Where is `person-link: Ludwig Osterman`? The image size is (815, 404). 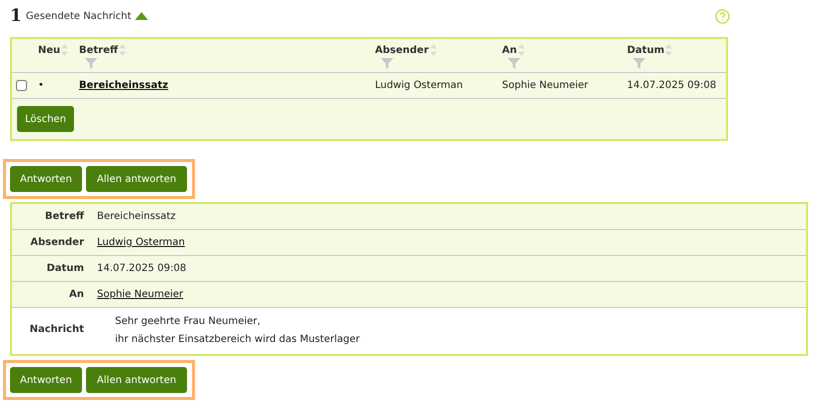
person-link: Ludwig Osterman is located at coordinates (141, 242).